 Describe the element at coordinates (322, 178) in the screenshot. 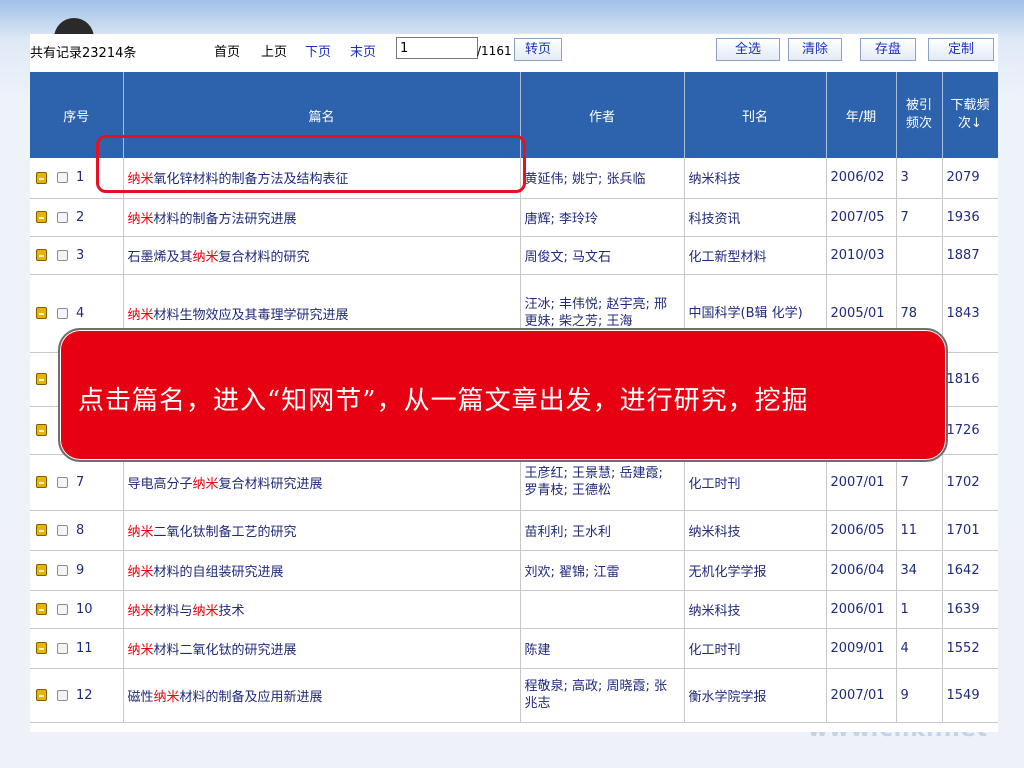

I see `article-title-link: 纳米氧化锌材料的制备方法及结构表征` at that location.